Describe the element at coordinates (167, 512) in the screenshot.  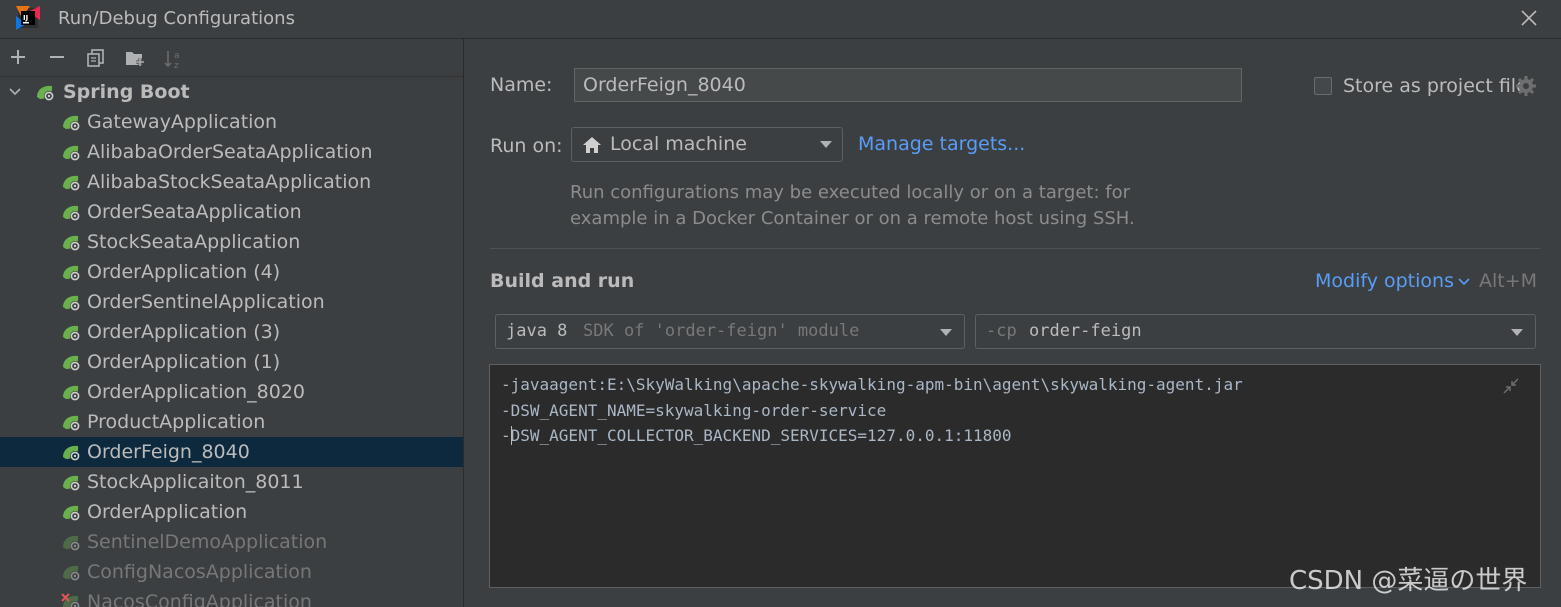
I see `tree-item-label: OrderApplication` at that location.